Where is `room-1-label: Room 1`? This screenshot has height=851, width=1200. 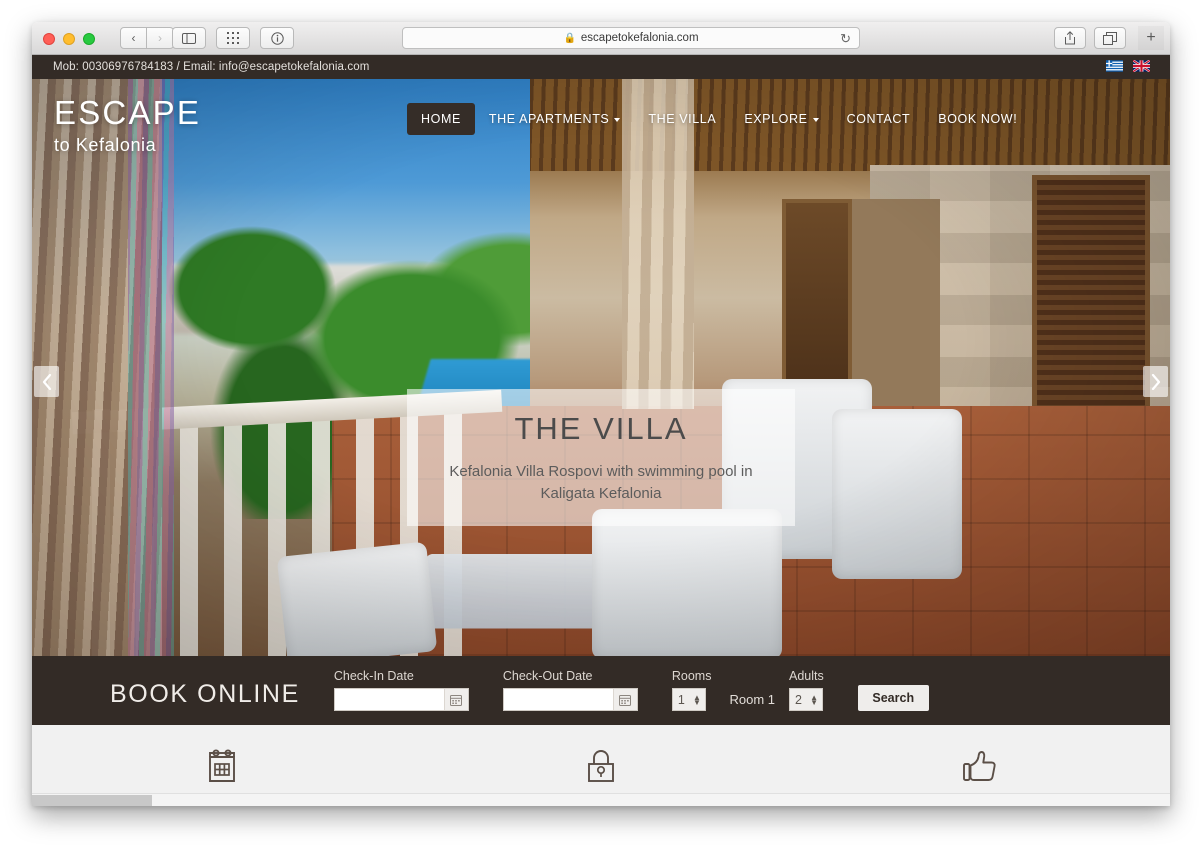 room-1-label: Room 1 is located at coordinates (752, 699).